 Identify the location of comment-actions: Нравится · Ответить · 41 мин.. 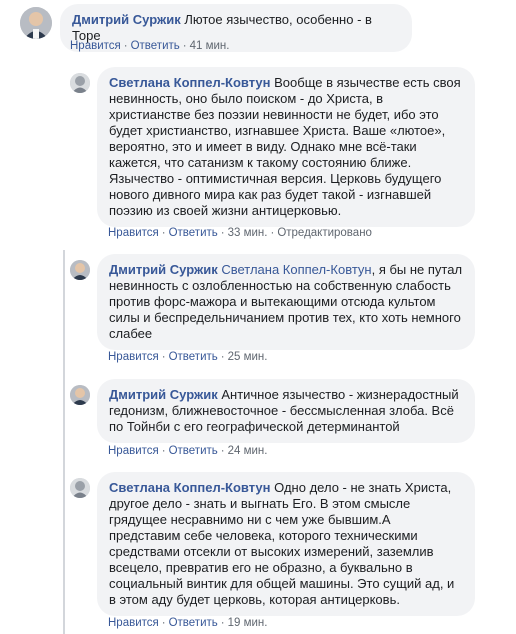
(150, 46).